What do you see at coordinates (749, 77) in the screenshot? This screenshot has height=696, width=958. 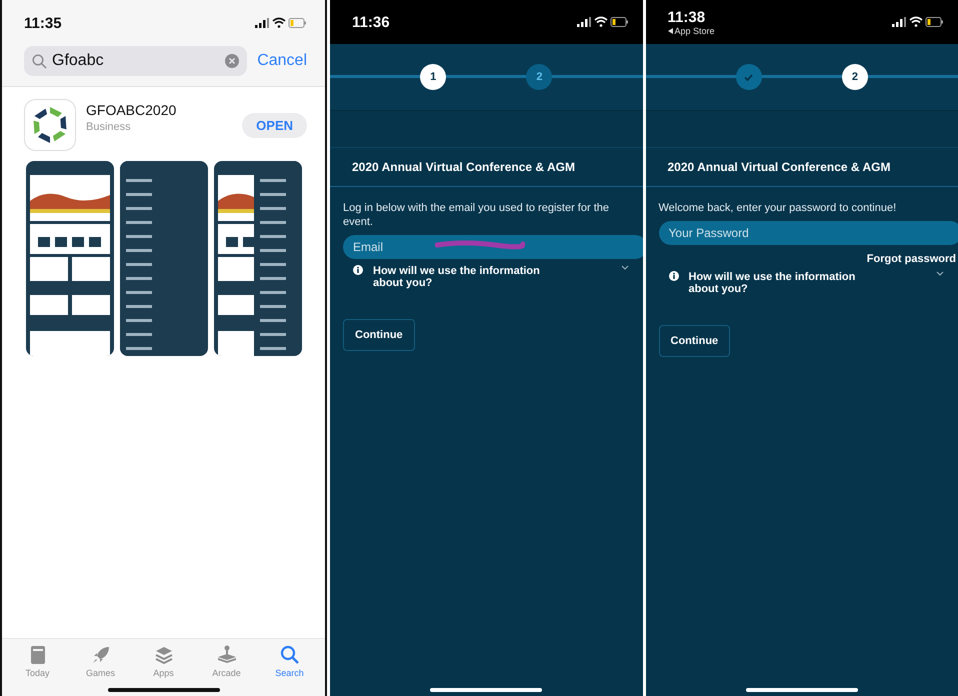 I see `check-icon` at bounding box center [749, 77].